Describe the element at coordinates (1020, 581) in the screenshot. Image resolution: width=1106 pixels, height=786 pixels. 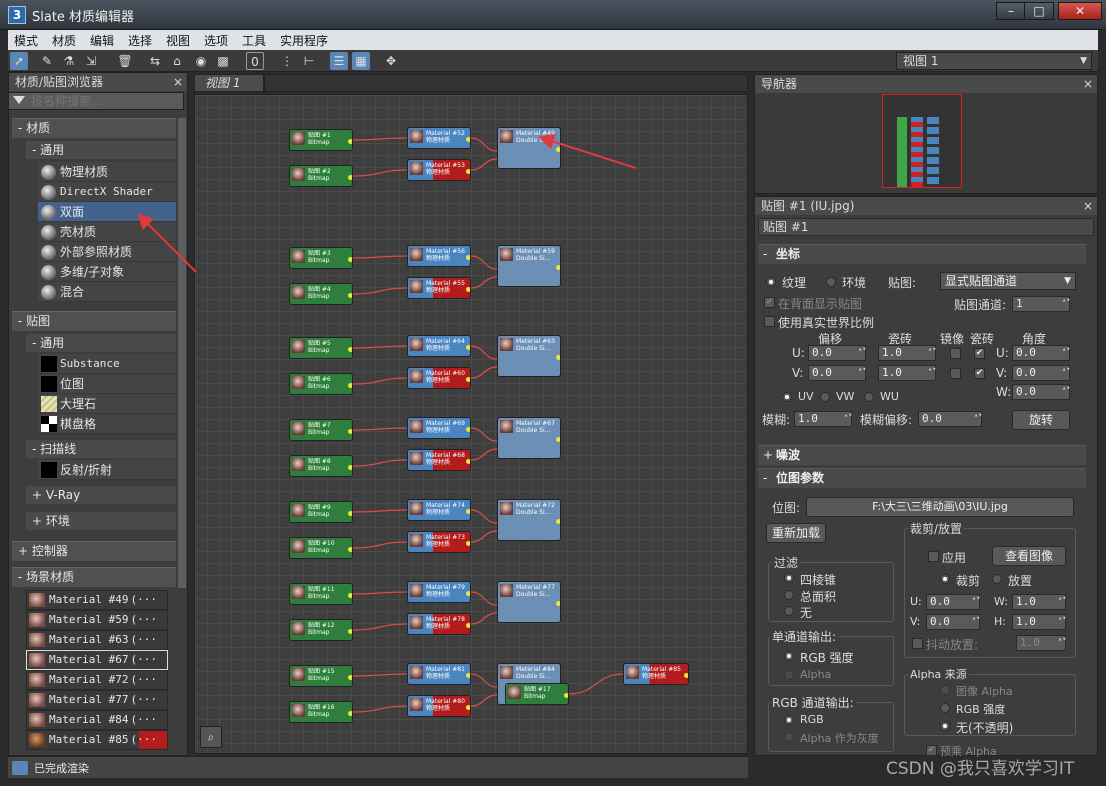
I see `place-label: 放置` at that location.